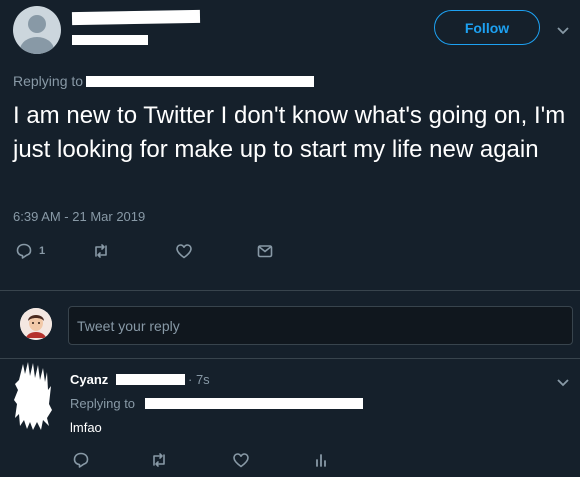 The width and height of the screenshot is (580, 477). I want to click on reply-text: lmfao, so click(86, 427).